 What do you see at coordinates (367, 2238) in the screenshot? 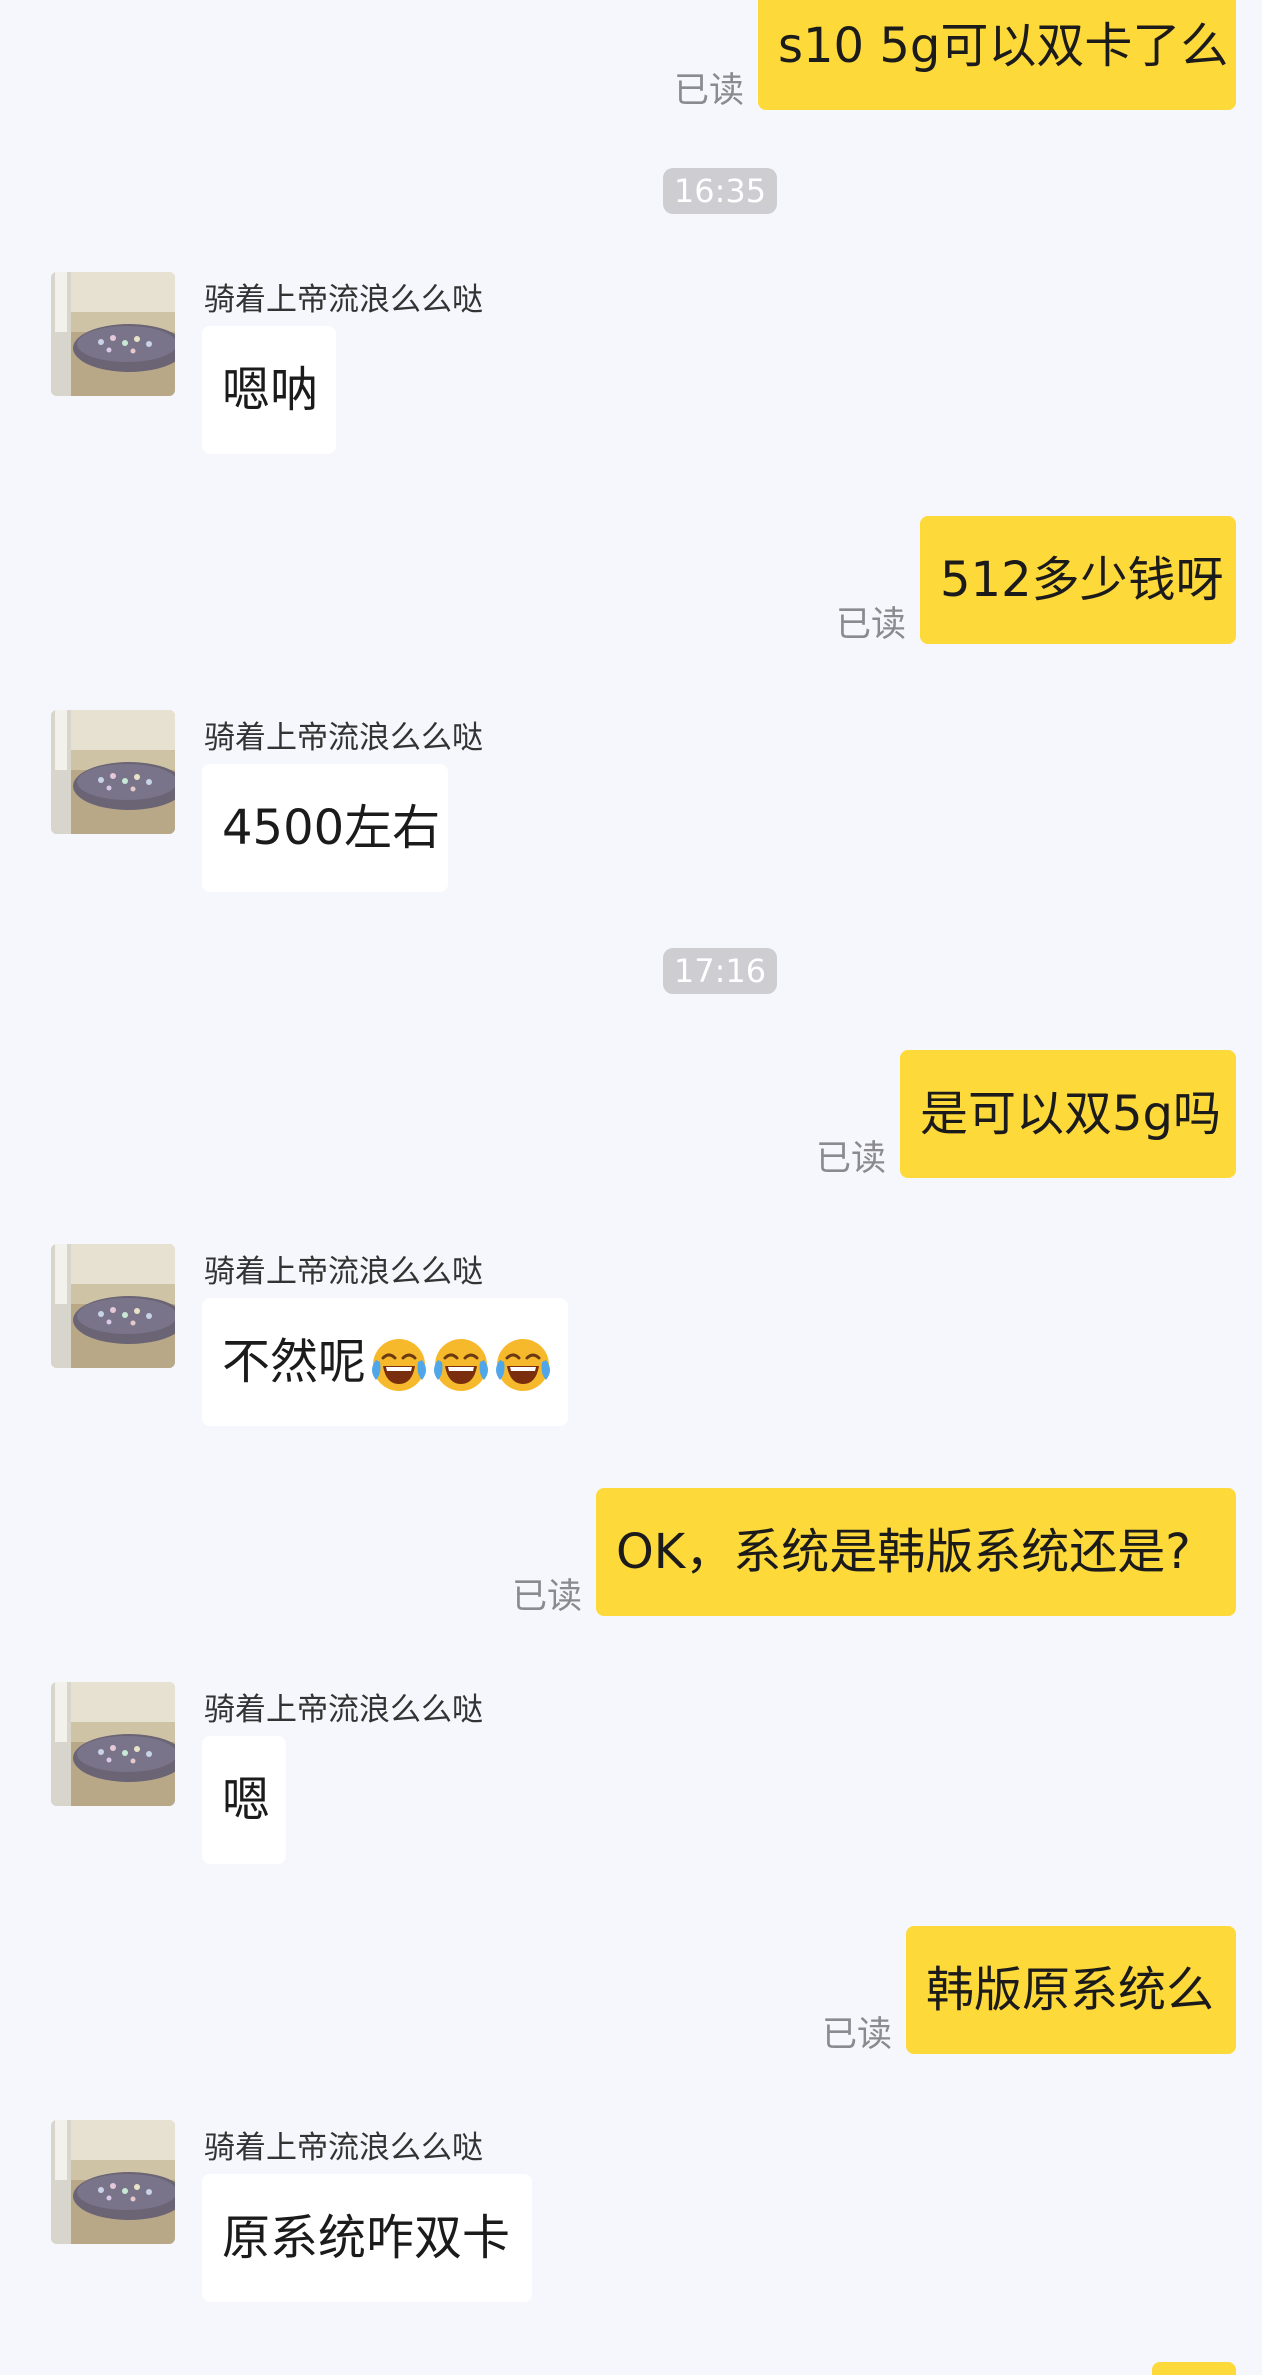
I see `message-bubble-incoming: 原系统咋双卡` at bounding box center [367, 2238].